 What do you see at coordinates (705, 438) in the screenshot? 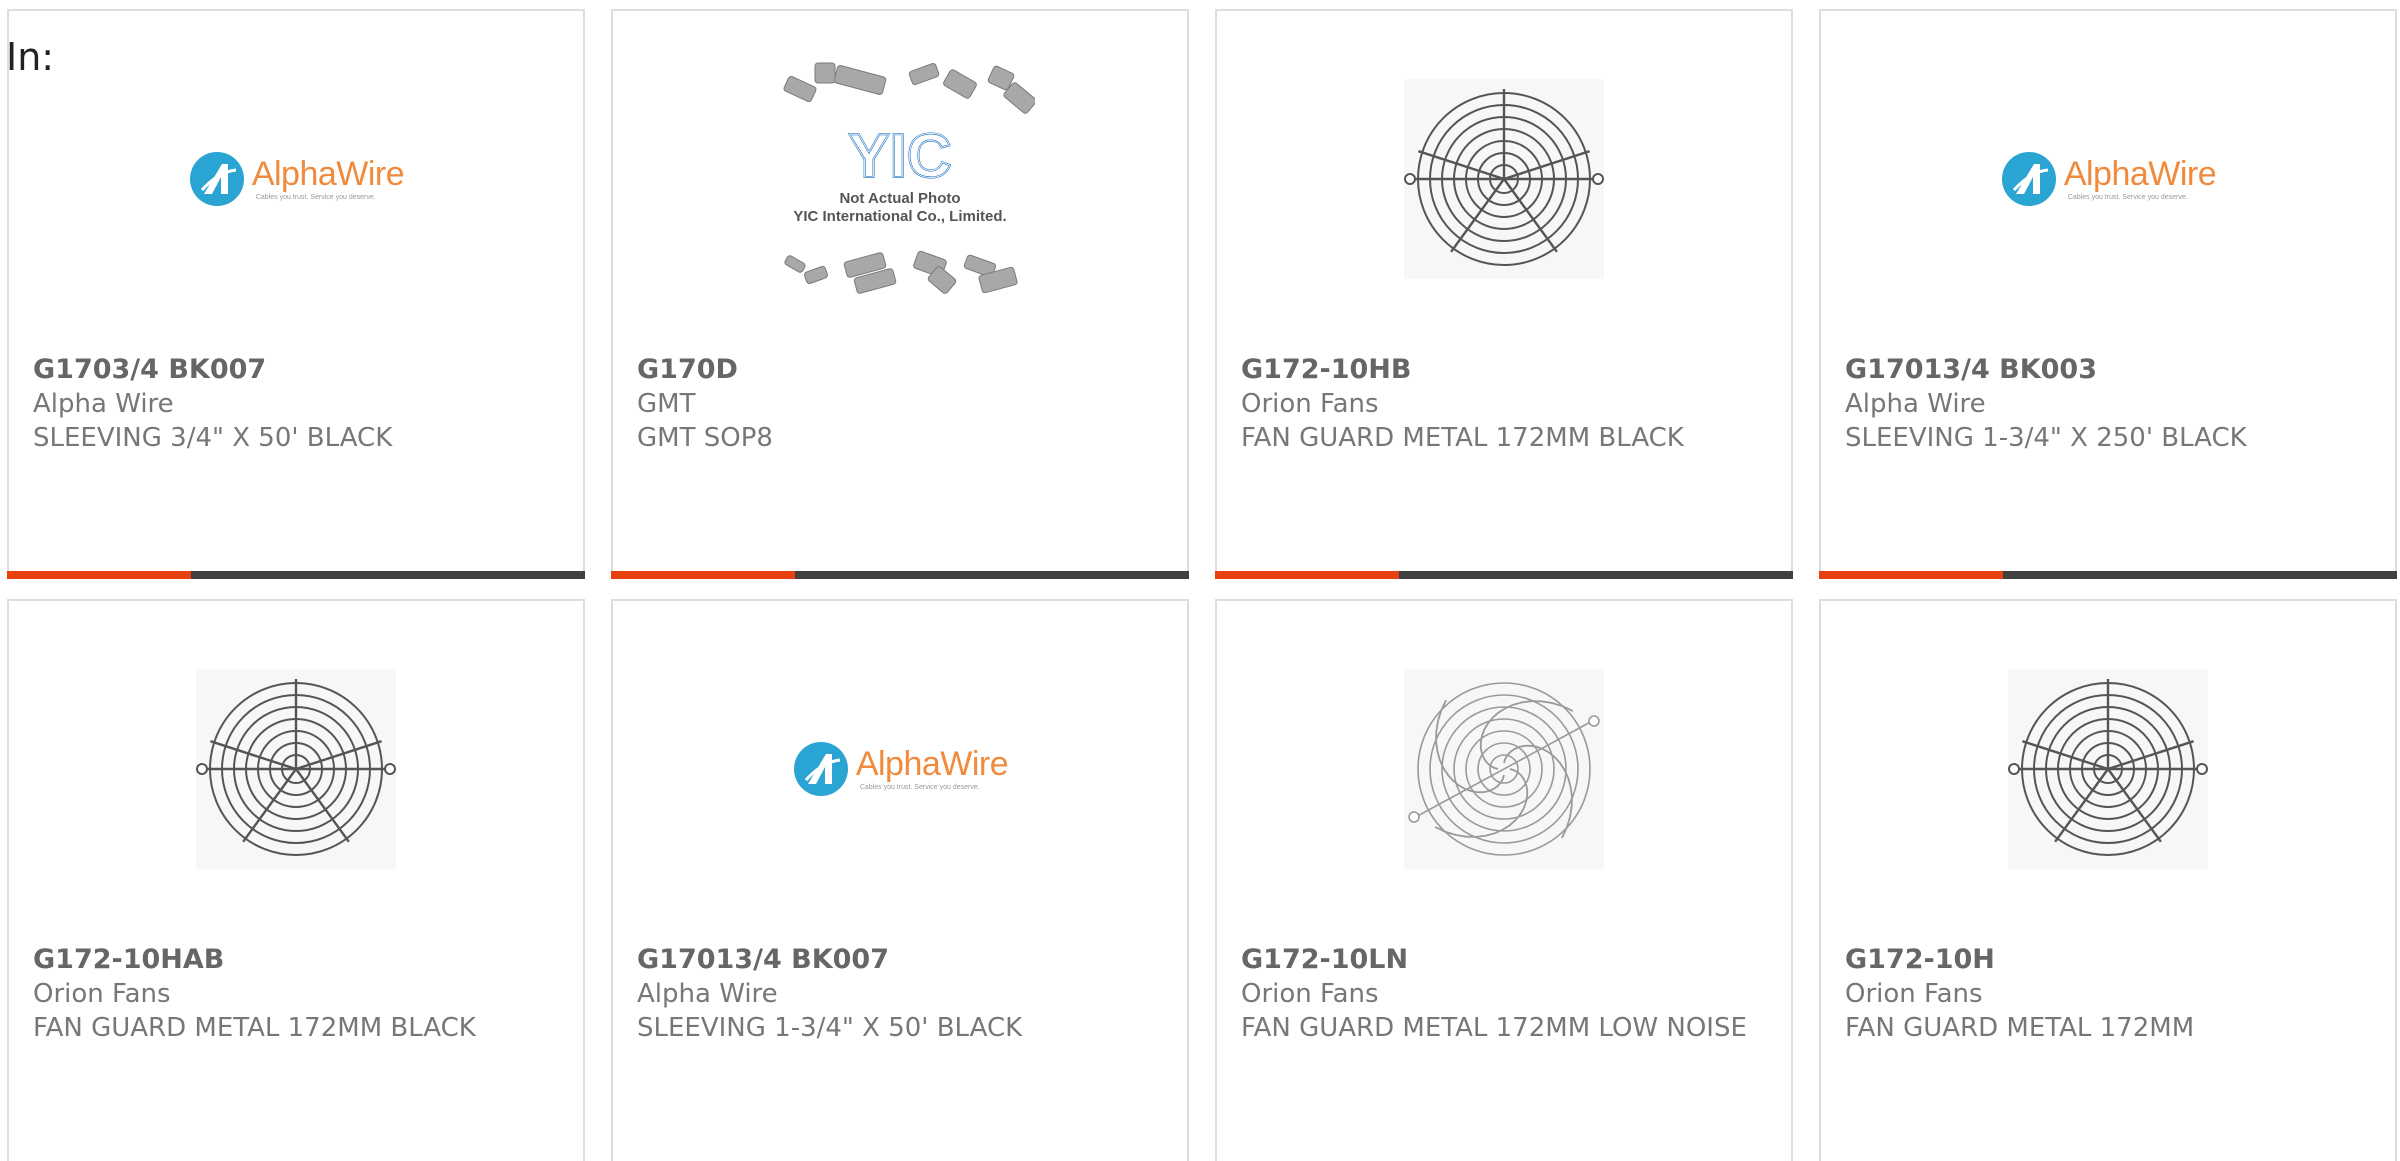
I see `product-description: GMT SOP8` at bounding box center [705, 438].